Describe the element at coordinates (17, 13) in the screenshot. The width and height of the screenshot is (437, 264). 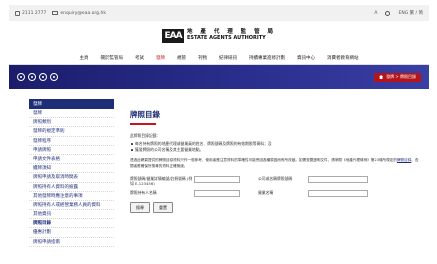
I see `phone-icon` at that location.